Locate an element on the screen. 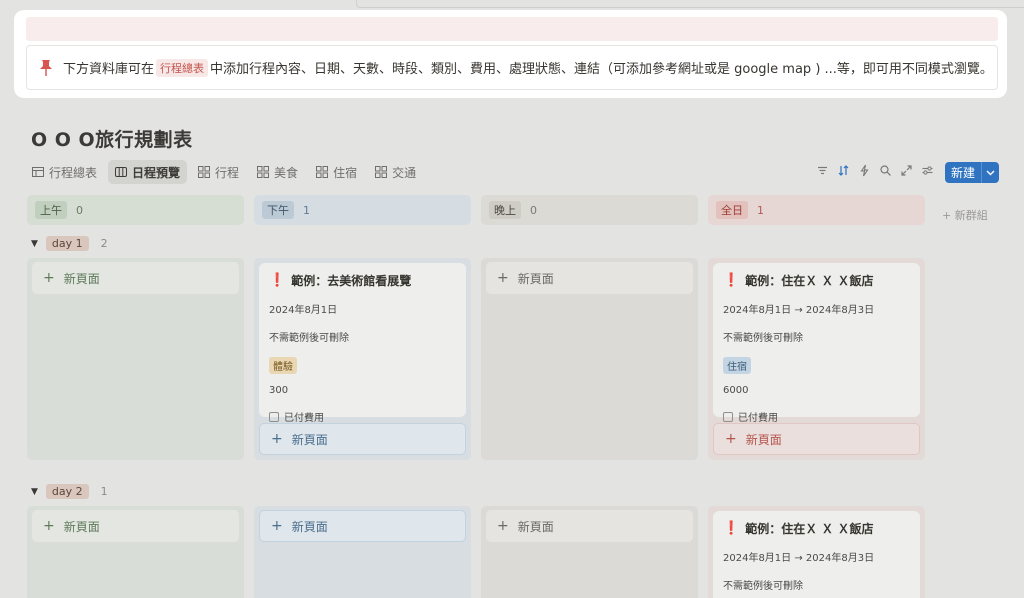  callout-text-prefix: 下方資料庫可在 is located at coordinates (109, 69).